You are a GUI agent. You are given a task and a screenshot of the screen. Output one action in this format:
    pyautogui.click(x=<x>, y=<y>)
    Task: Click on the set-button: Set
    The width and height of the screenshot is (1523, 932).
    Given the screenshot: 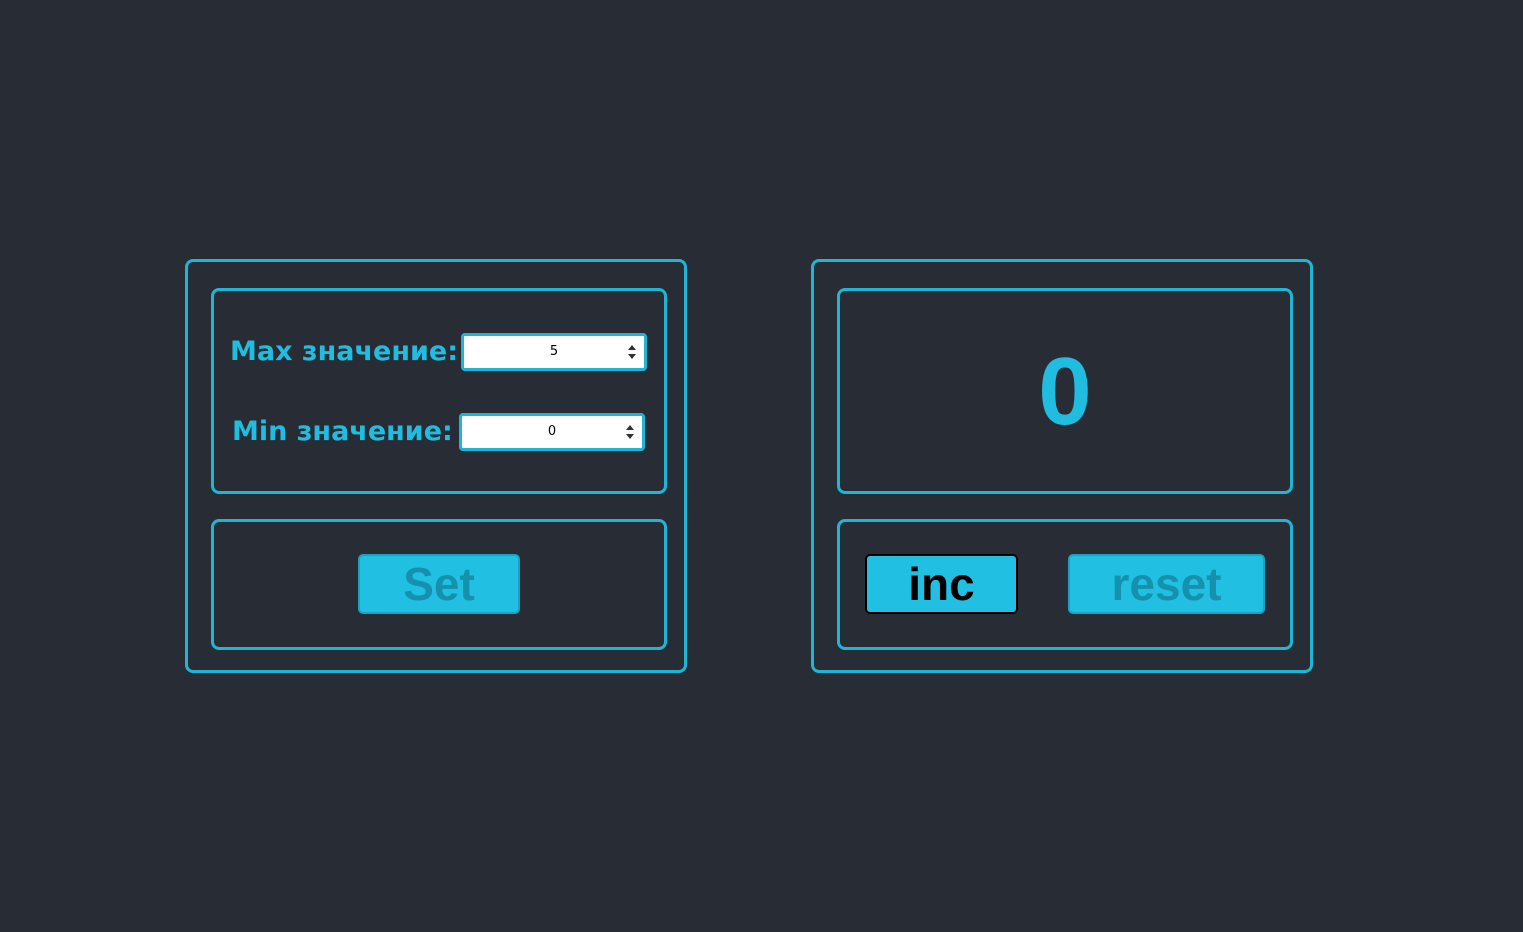 What is the action you would take?
    pyautogui.click(x=439, y=584)
    